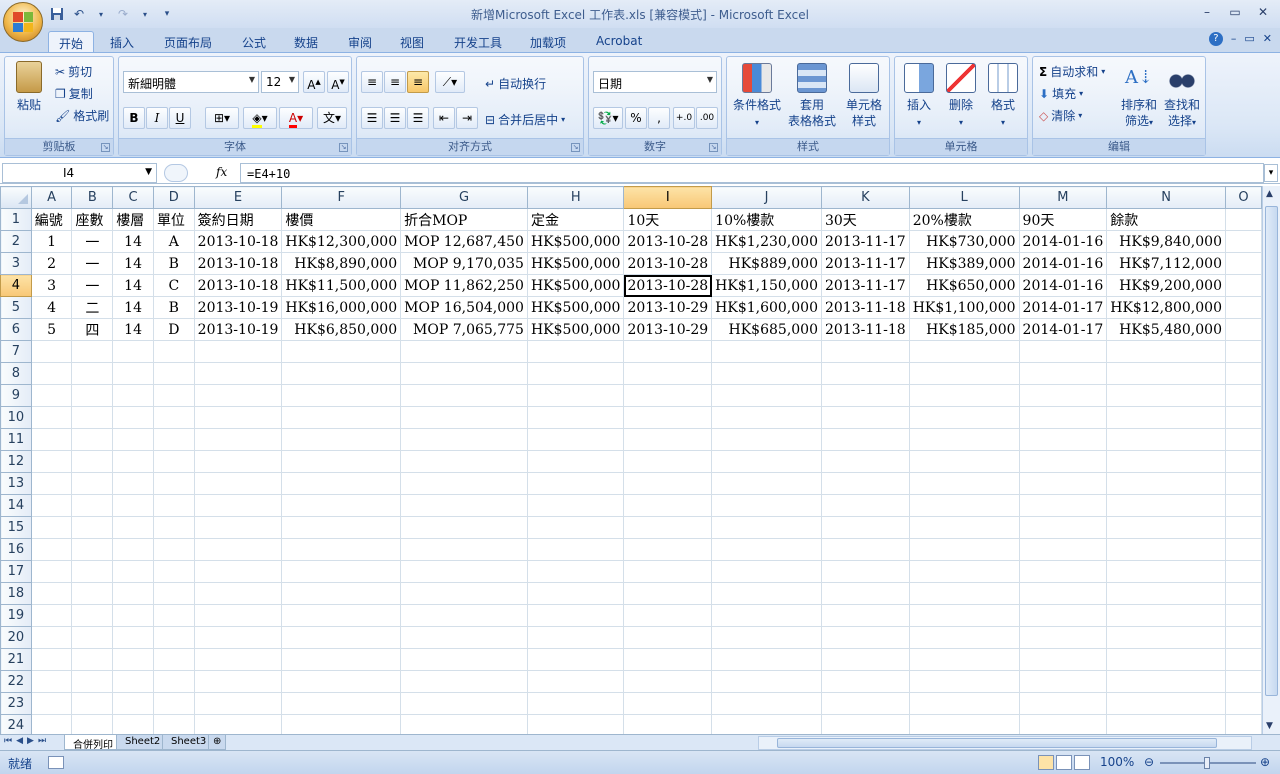 Image resolution: width=1280 pixels, height=774 pixels. Describe the element at coordinates (418, 118) in the screenshot. I see `align-right-button: ☰` at that location.